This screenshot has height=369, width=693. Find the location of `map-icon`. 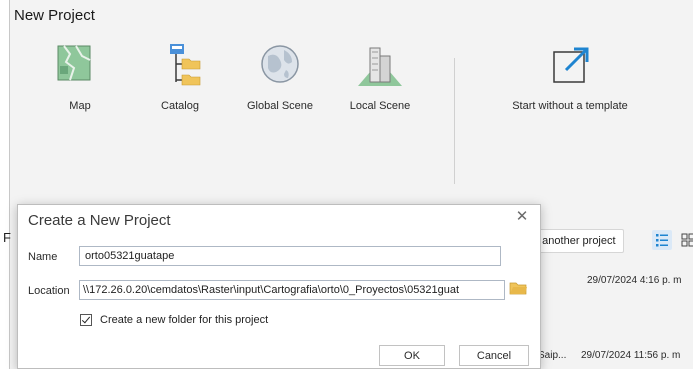

map-icon is located at coordinates (80, 66).